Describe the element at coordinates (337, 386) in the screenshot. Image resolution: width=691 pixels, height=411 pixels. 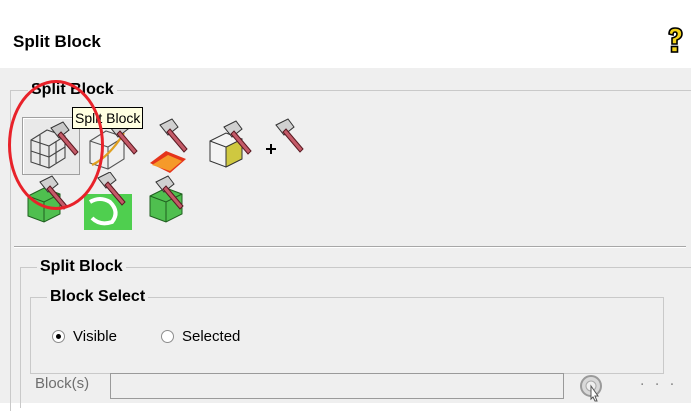
I see `blocks-input` at that location.